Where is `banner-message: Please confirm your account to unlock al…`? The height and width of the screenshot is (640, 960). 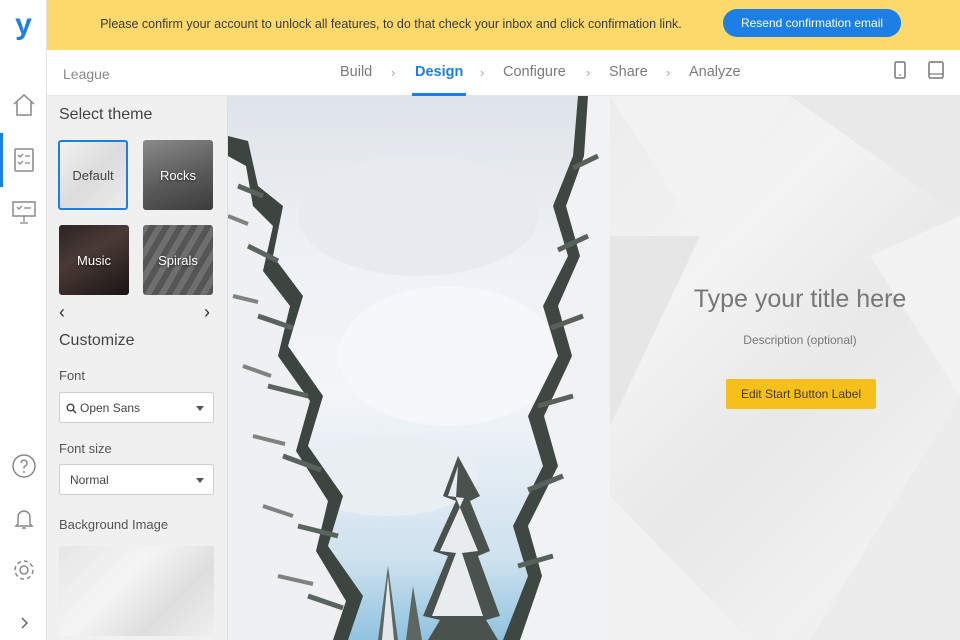 banner-message: Please confirm your account to unlock al… is located at coordinates (391, 24).